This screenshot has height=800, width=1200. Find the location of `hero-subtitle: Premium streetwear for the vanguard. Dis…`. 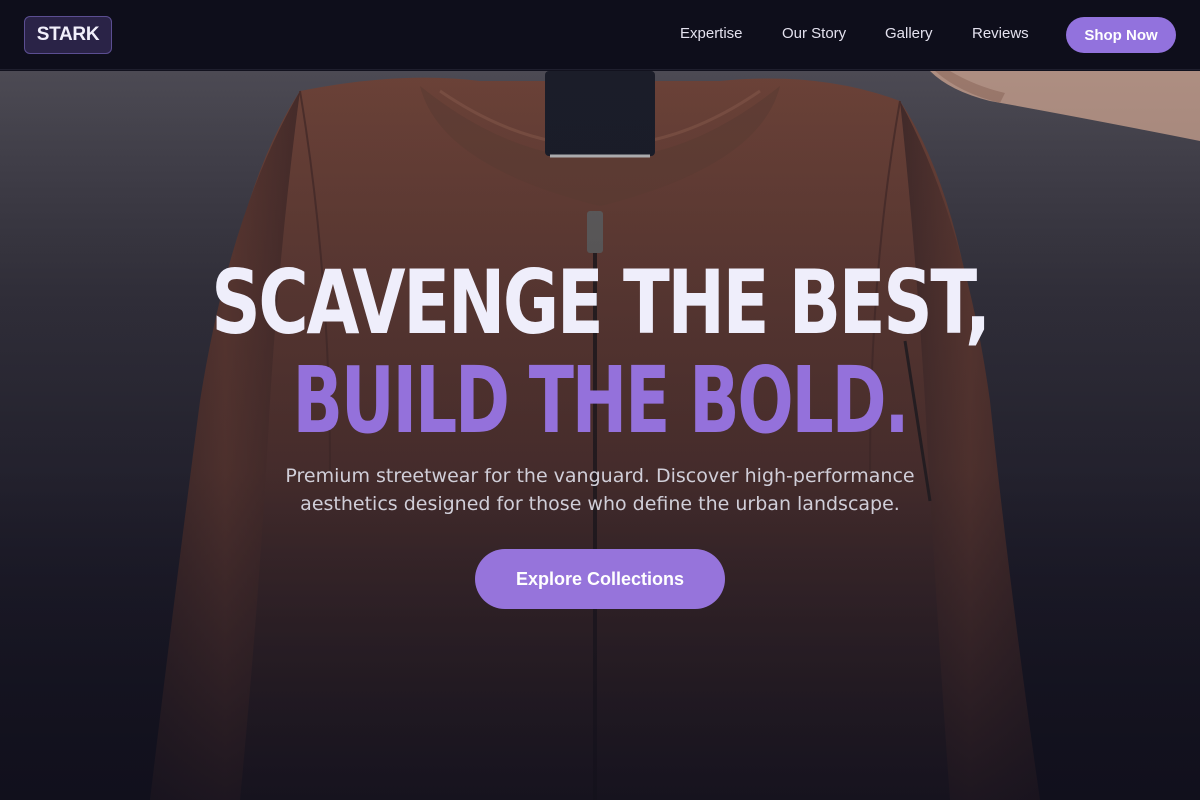

hero-subtitle: Premium streetwear for the vanguard. Dis… is located at coordinates (600, 490).